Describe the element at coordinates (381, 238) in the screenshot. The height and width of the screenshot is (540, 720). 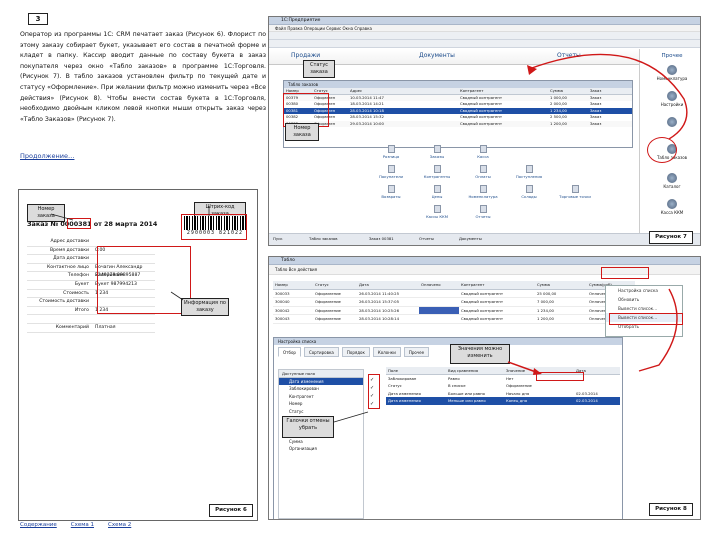
I see `taskbar-item: Заказ 00381` at that location.